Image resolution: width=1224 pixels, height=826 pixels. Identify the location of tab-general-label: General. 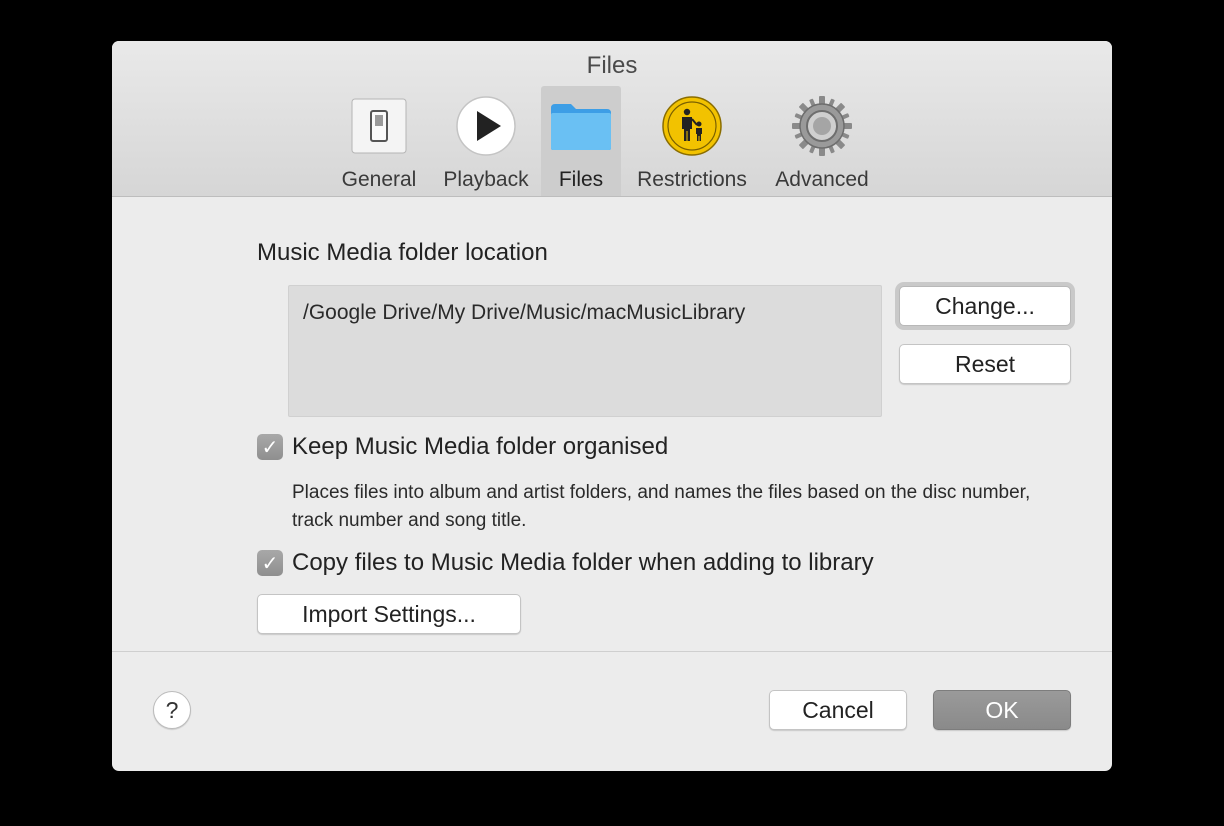
(379, 179).